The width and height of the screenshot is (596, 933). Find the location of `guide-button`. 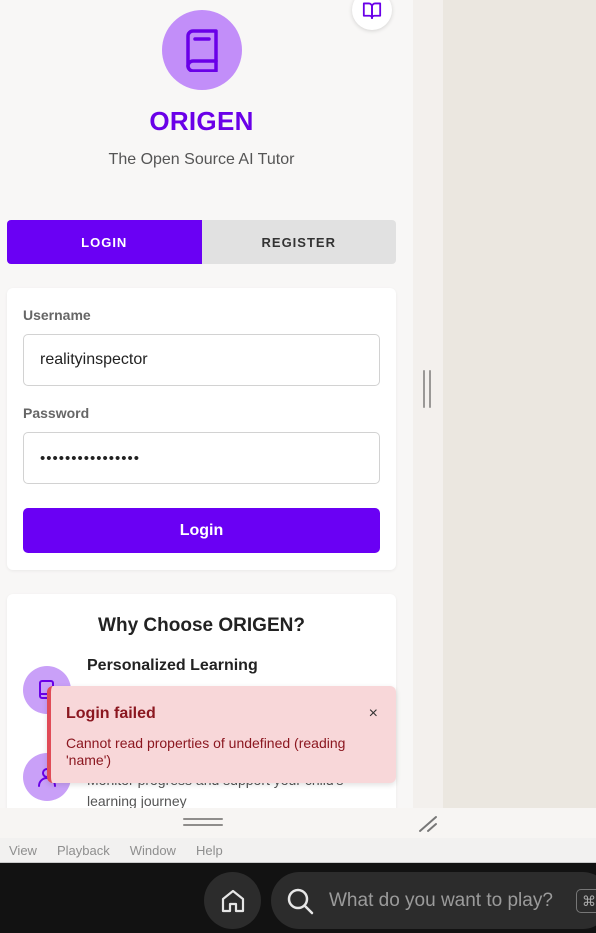

guide-button is located at coordinates (372, 15).